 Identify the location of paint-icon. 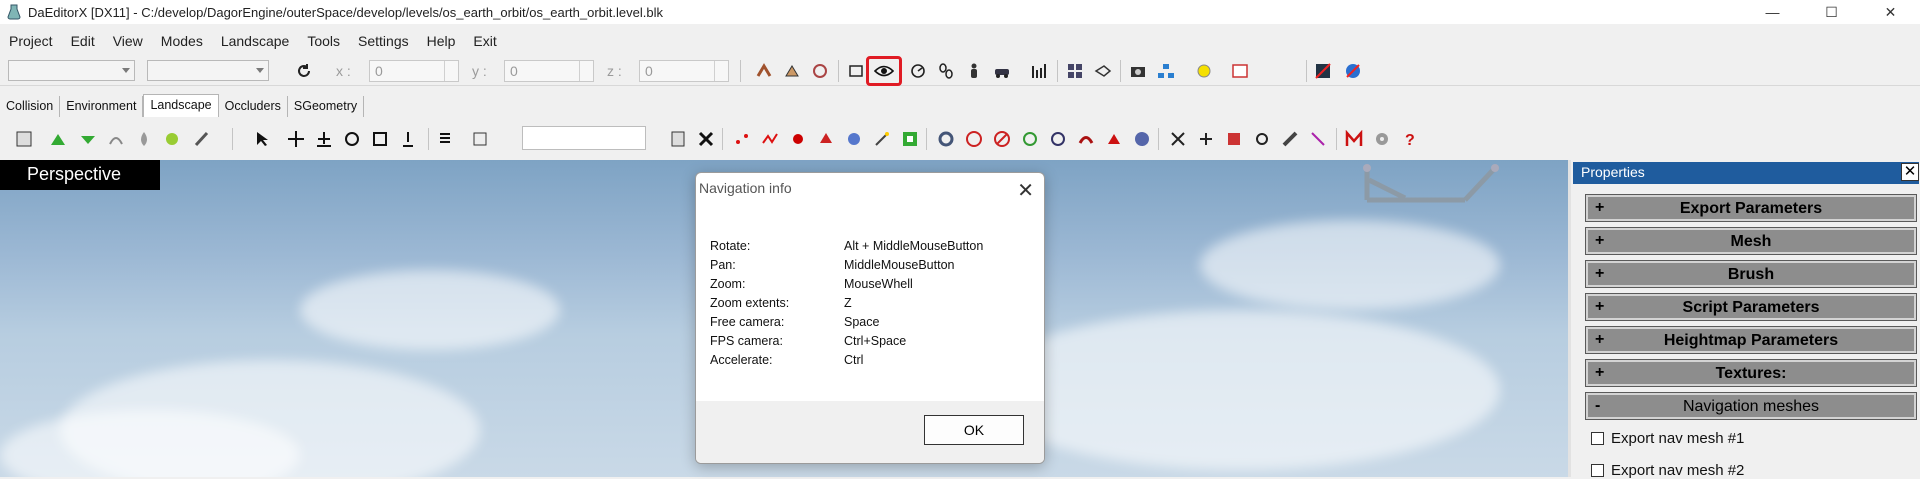
(172, 139).